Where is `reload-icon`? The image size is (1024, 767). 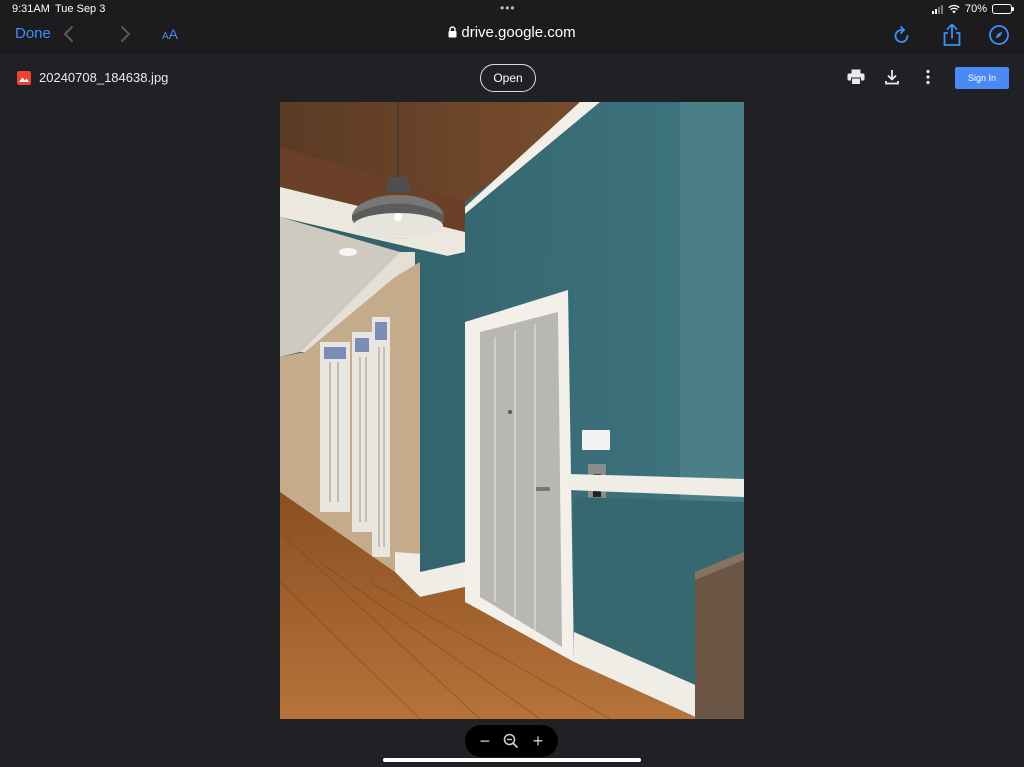 reload-icon is located at coordinates (902, 35).